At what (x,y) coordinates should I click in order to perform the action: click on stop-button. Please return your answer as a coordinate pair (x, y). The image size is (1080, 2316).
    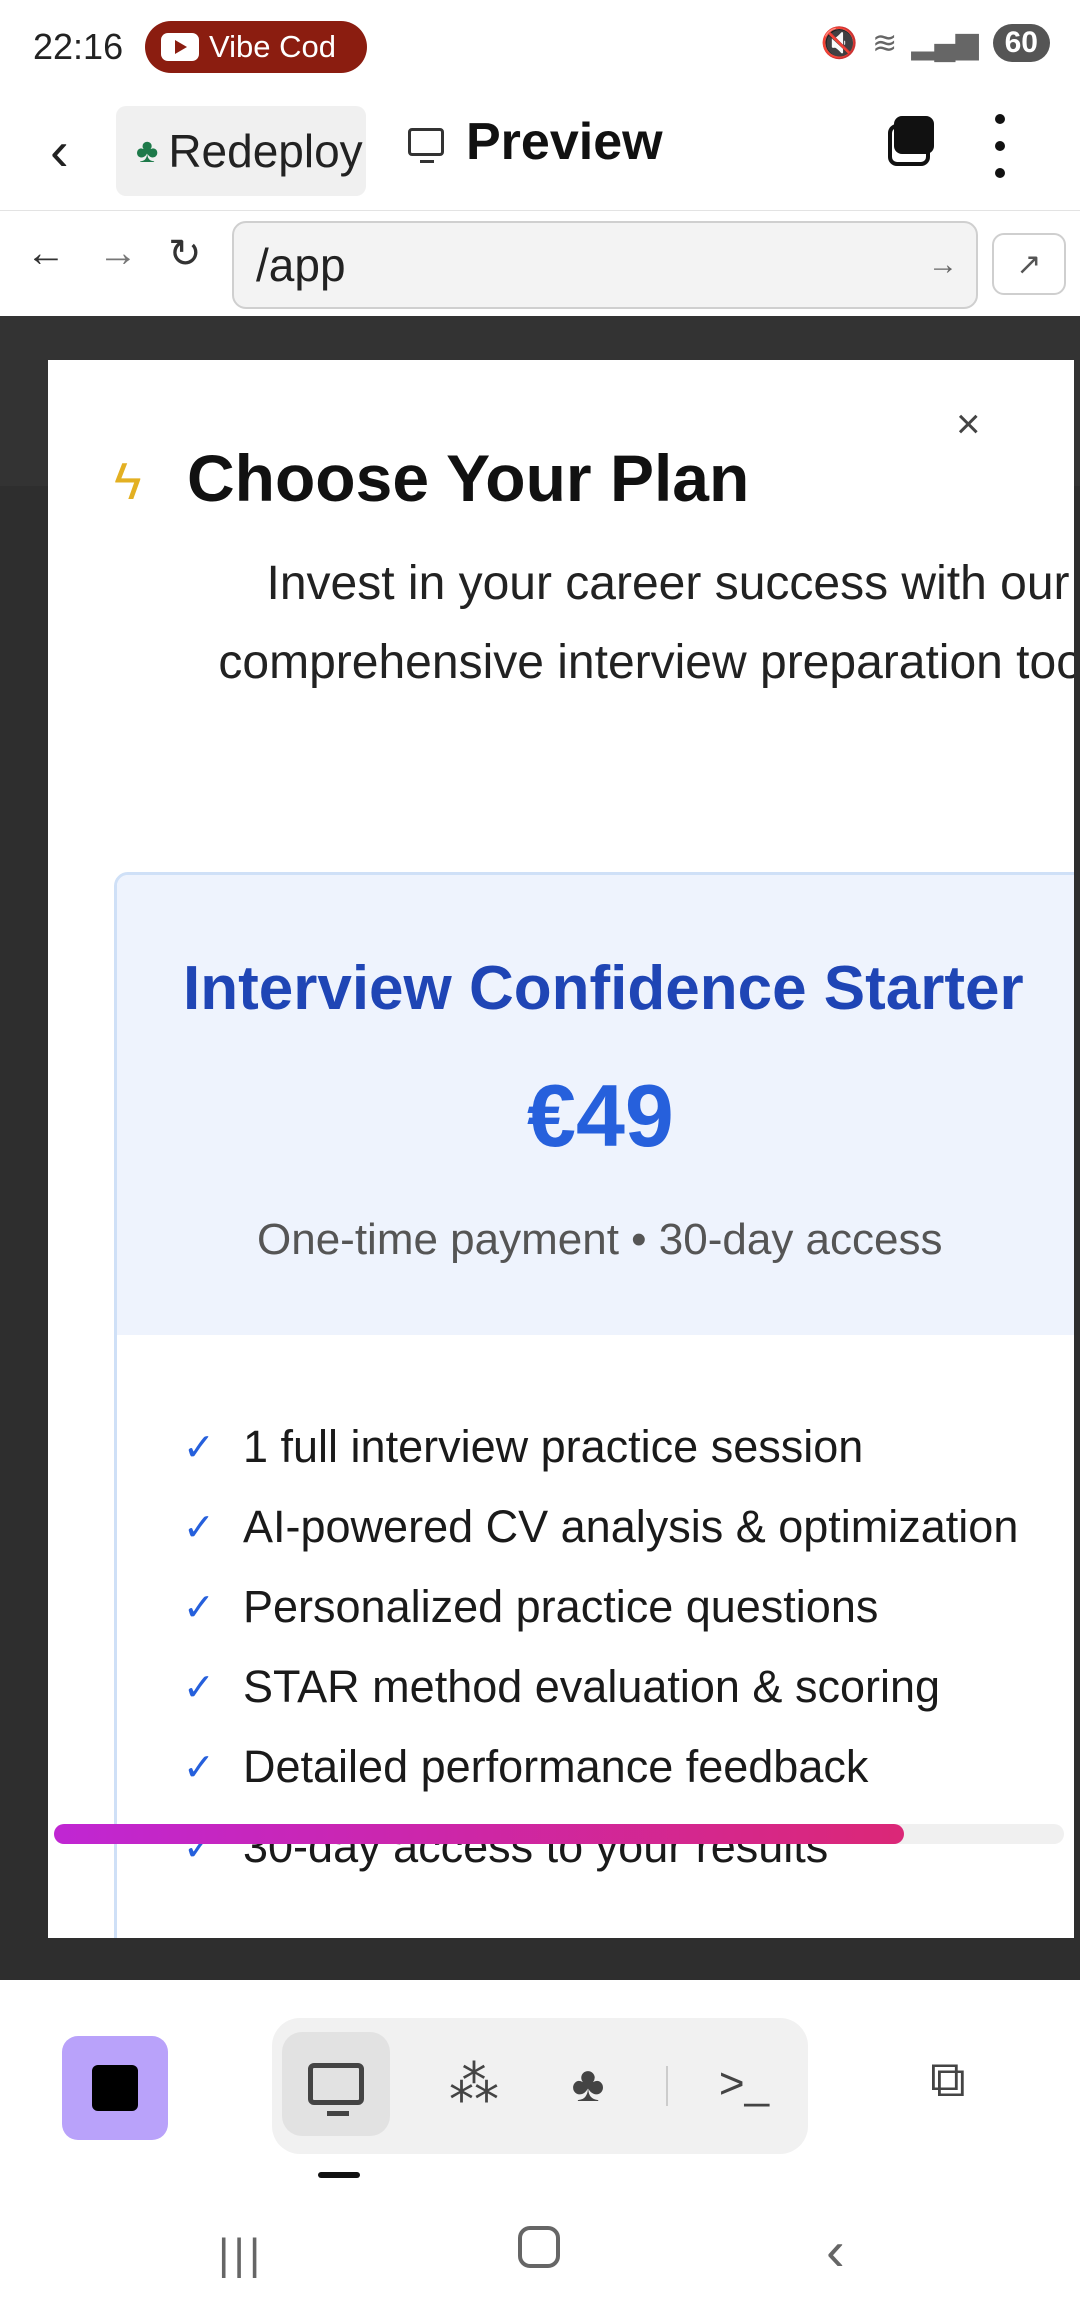
    Looking at the image, I should click on (115, 2088).